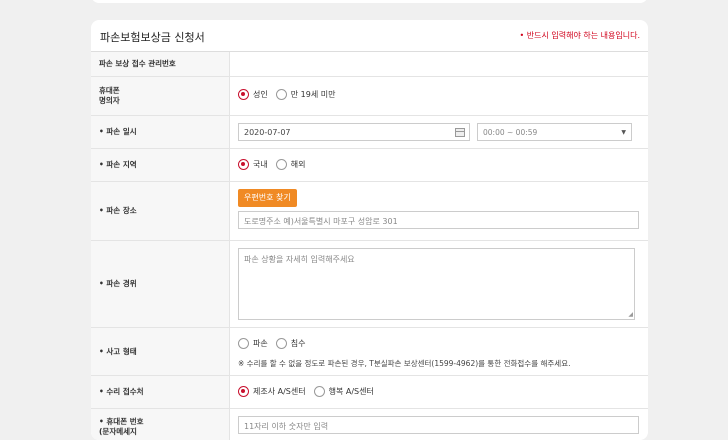  What do you see at coordinates (260, 94) in the screenshot?
I see `owner-option-adult-label: 성인` at bounding box center [260, 94].